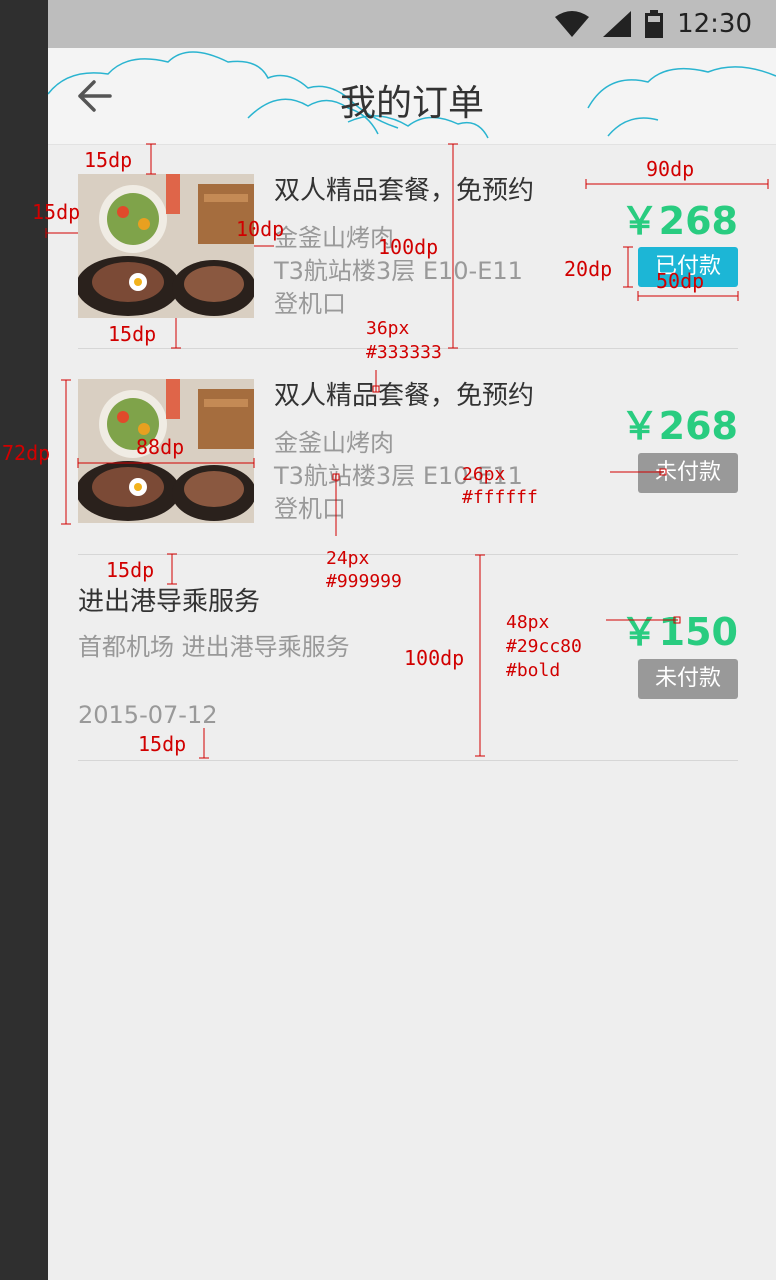  I want to click on order-title: 进出港导乘服务, so click(169, 602).